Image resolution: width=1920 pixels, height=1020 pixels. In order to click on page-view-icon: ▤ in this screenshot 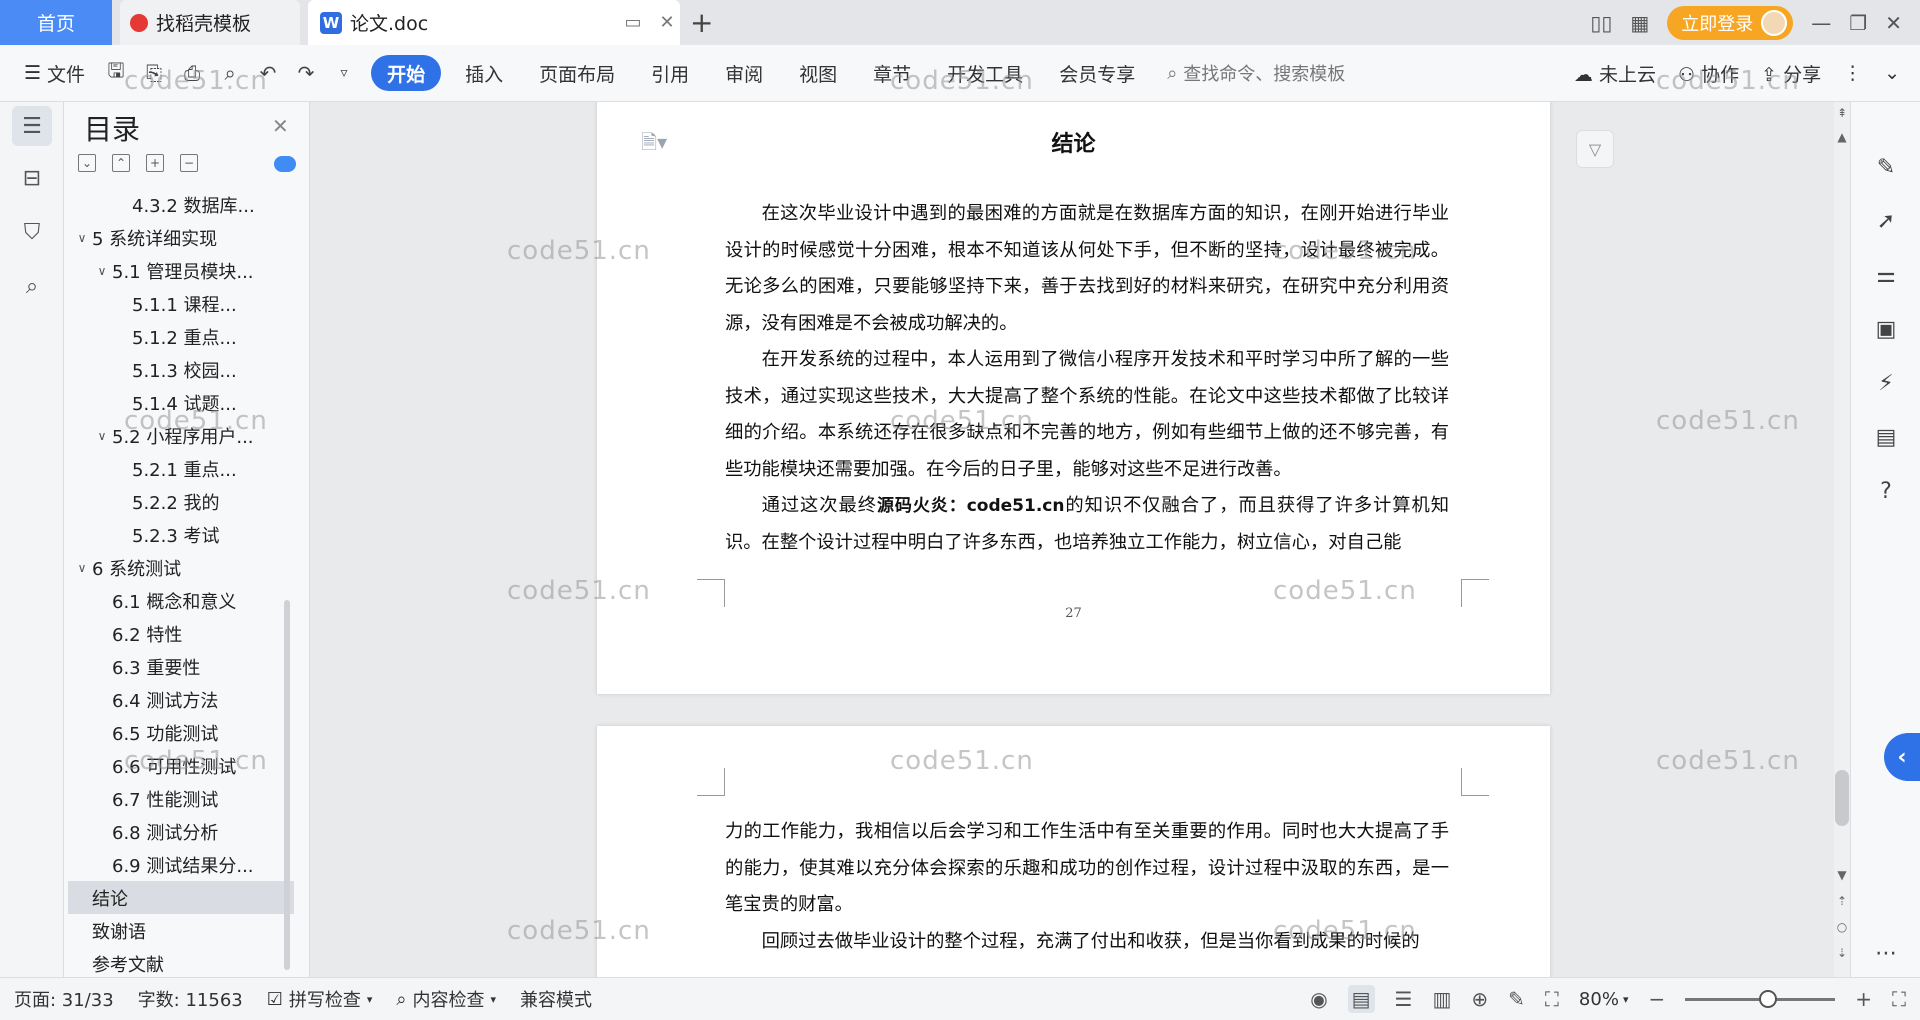, I will do `click(1361, 999)`.